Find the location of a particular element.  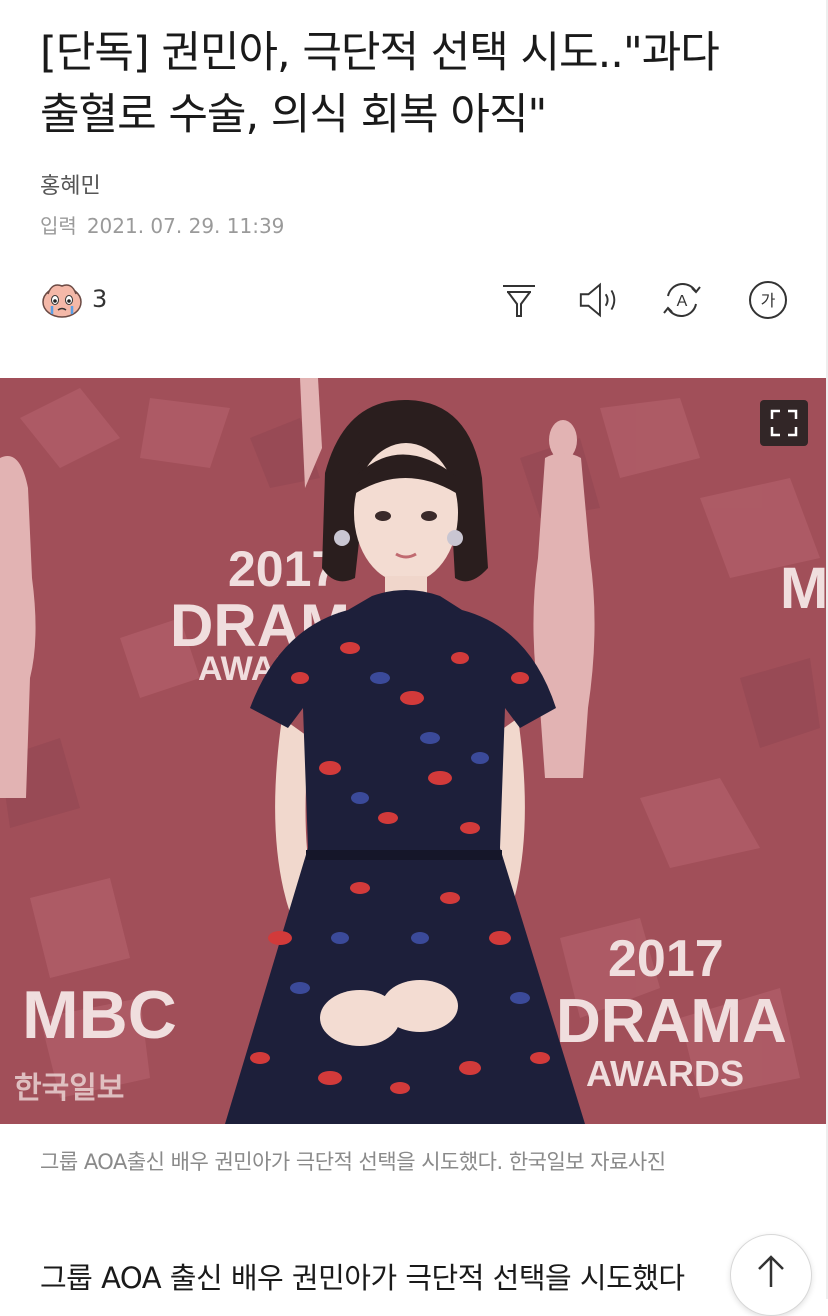

filter-button is located at coordinates (519, 300).